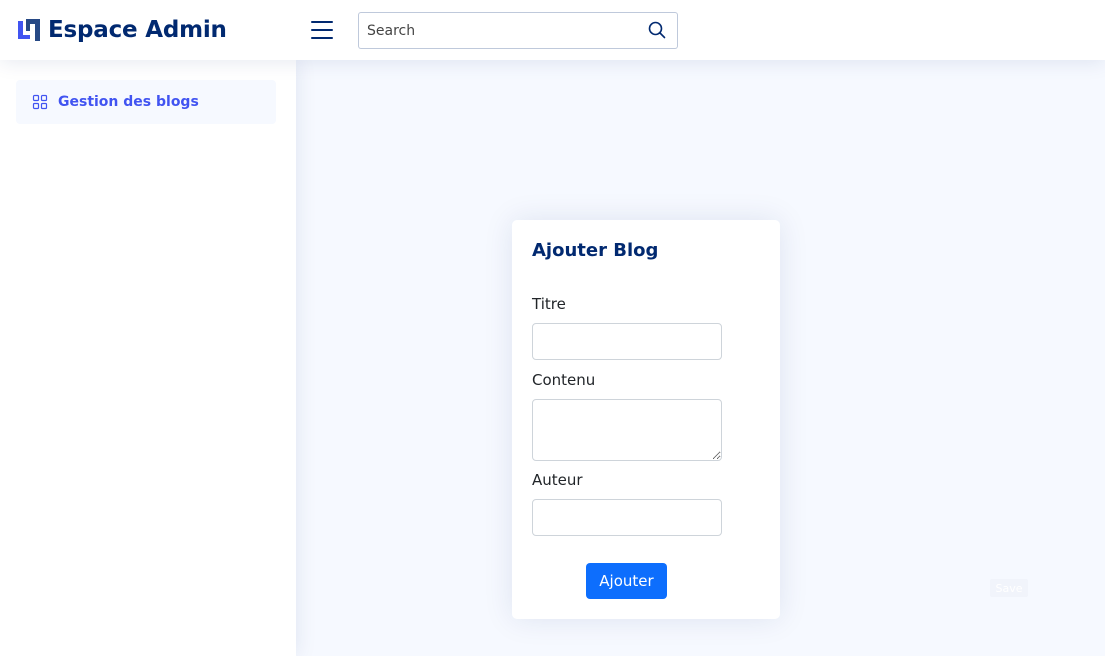  I want to click on top-header: Espace Admin, so click(552, 30).